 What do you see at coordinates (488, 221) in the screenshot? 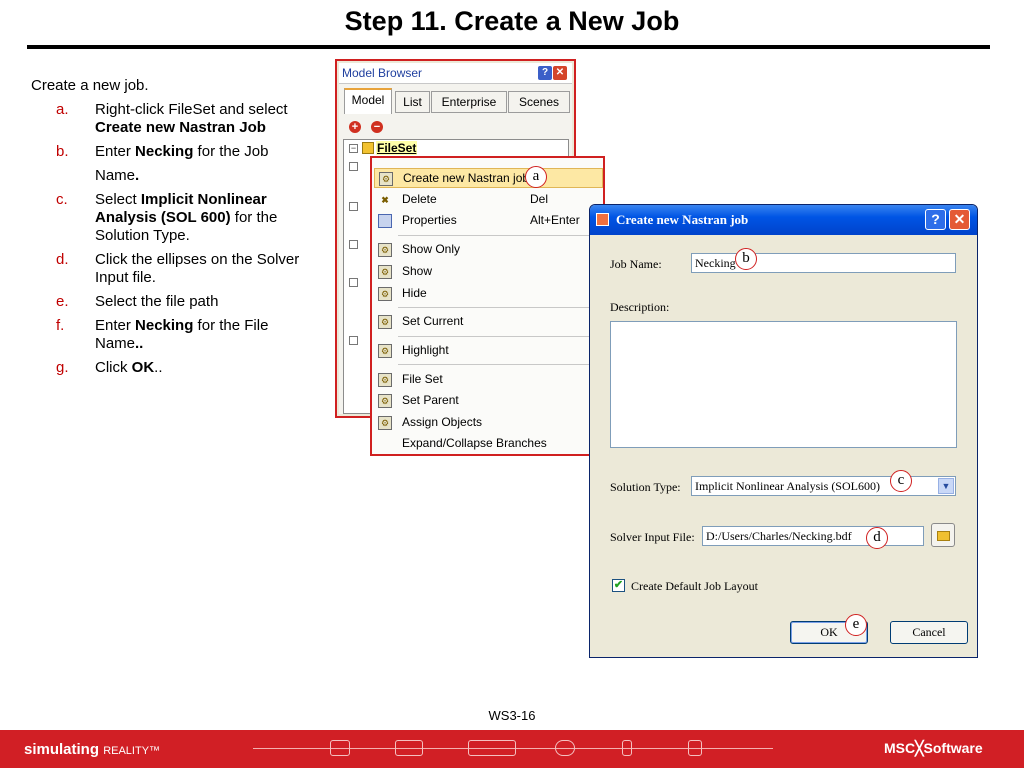
I see `menu-item-properties: Properties Alt+Enter` at bounding box center [488, 221].